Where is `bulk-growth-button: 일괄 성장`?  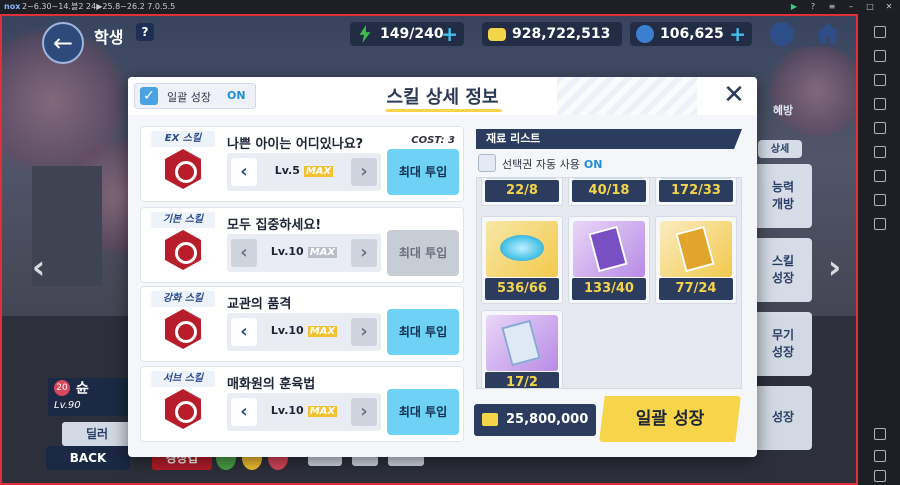 bulk-growth-button: 일괄 성장 is located at coordinates (670, 419).